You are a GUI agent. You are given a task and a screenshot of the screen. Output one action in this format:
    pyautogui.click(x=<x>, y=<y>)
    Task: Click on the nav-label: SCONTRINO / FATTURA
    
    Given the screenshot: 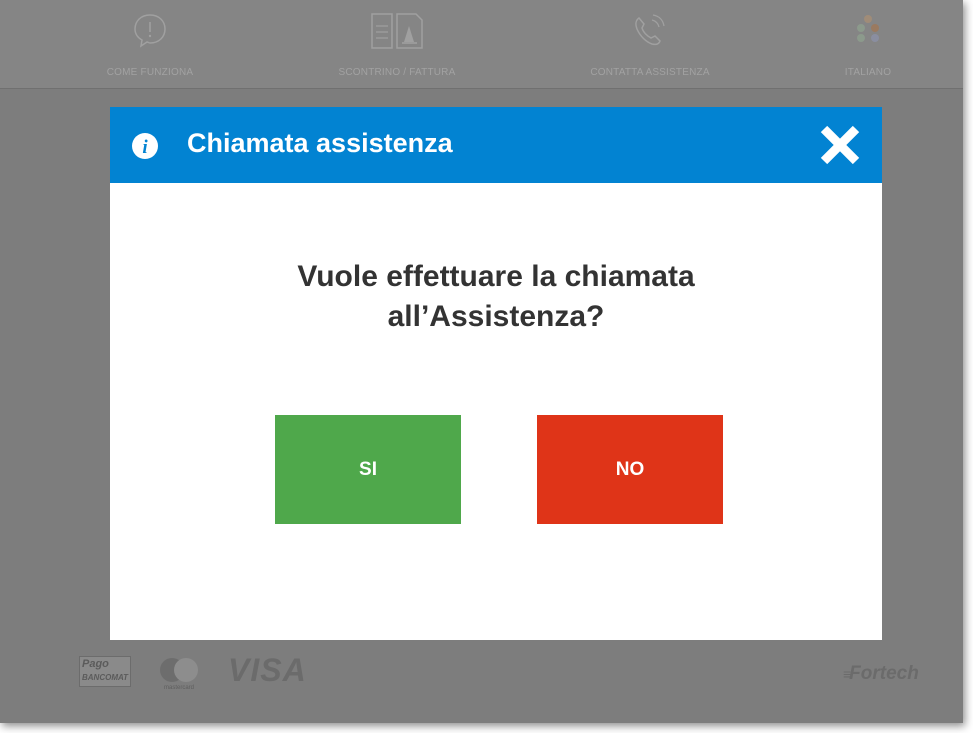 What is the action you would take?
    pyautogui.click(x=397, y=72)
    